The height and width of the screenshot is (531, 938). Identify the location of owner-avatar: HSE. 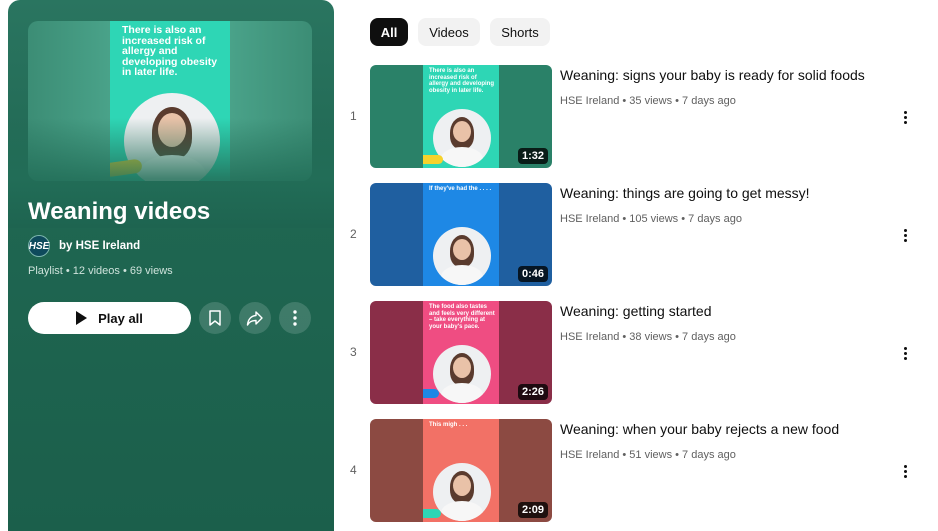
(39, 246).